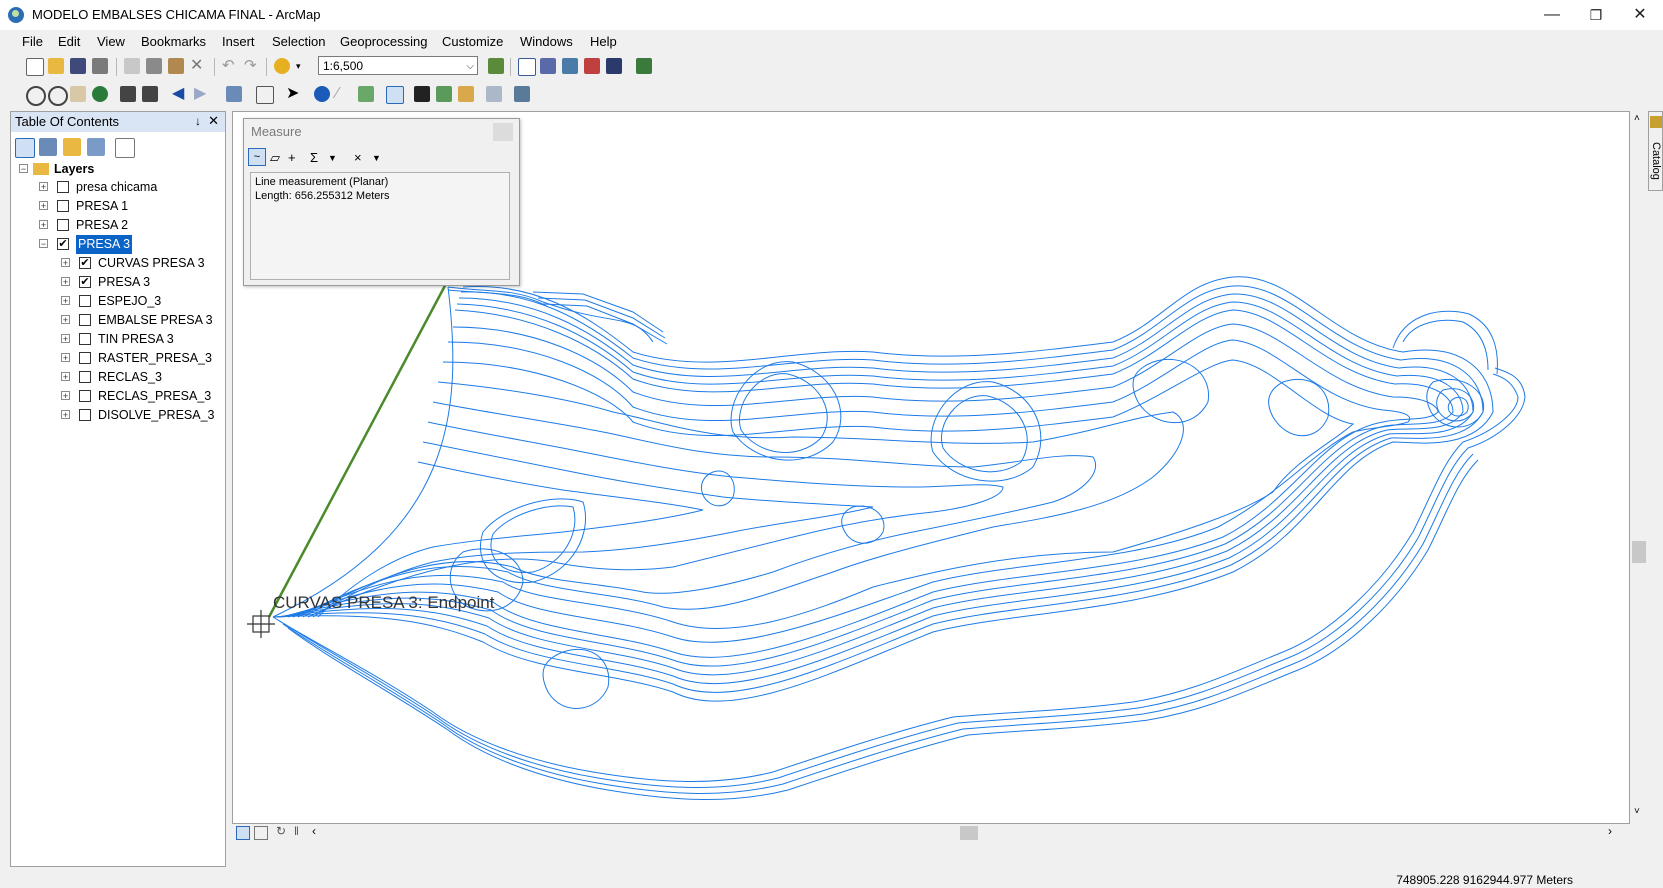 Image resolution: width=1663 pixels, height=888 pixels. I want to click on clear-selection-icon, so click(265, 95).